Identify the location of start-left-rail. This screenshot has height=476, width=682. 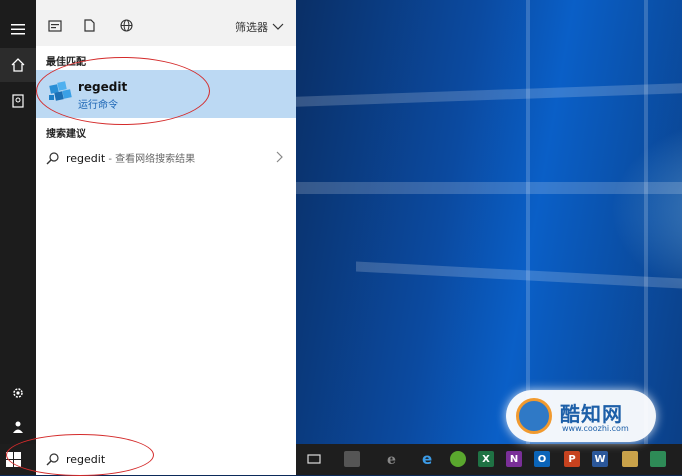
(18, 222).